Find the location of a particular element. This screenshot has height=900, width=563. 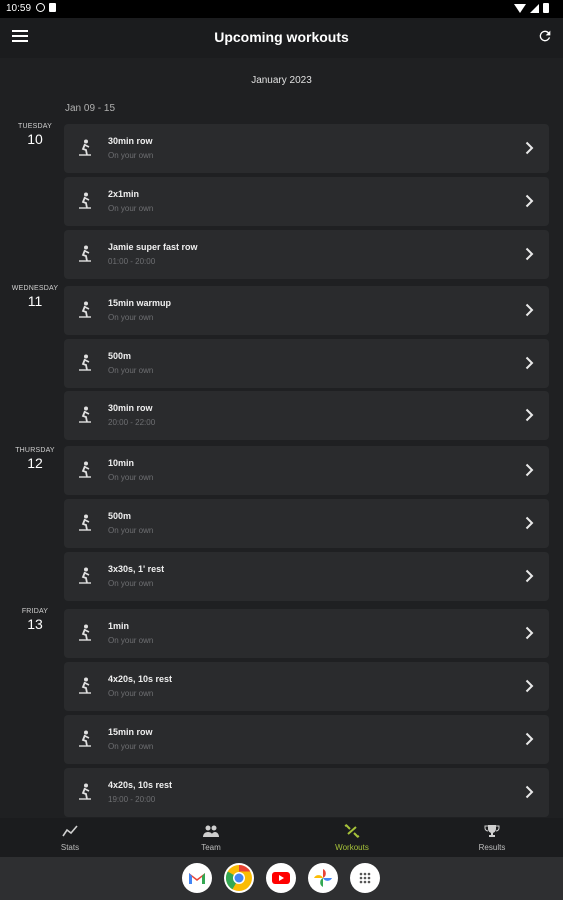

photos-icon is located at coordinates (323, 878).